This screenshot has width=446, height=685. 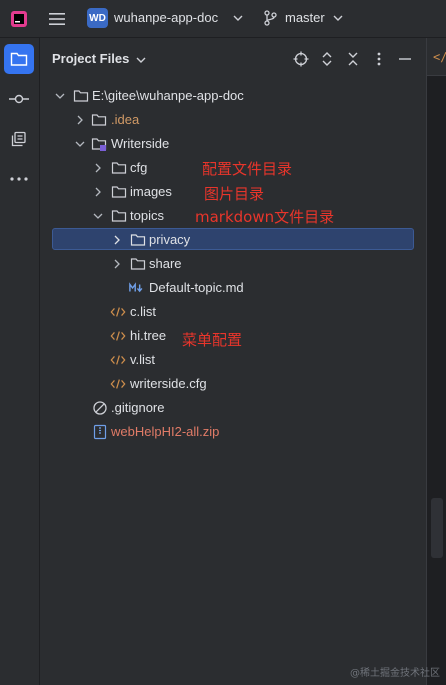 What do you see at coordinates (168, 95) in the screenshot?
I see `tree-item-label: E:\gitee\wuhanpe-app-doc` at bounding box center [168, 95].